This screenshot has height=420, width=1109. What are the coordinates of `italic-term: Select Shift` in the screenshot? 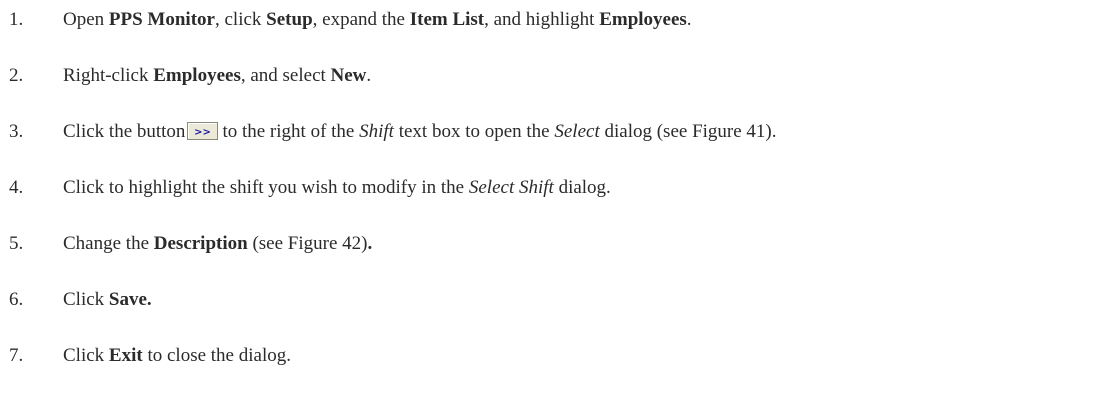 It's located at (511, 187).